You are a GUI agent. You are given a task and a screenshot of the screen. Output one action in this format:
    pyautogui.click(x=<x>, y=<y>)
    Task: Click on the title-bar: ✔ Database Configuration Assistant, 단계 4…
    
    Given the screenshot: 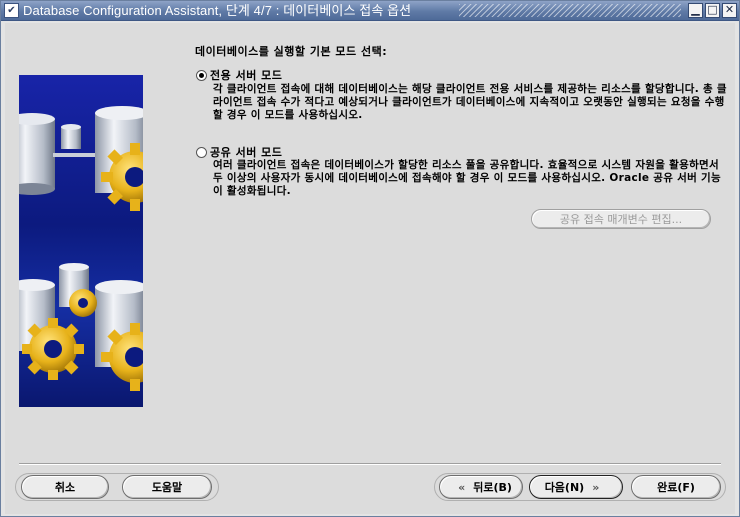 What is the action you would take?
    pyautogui.click(x=370, y=11)
    